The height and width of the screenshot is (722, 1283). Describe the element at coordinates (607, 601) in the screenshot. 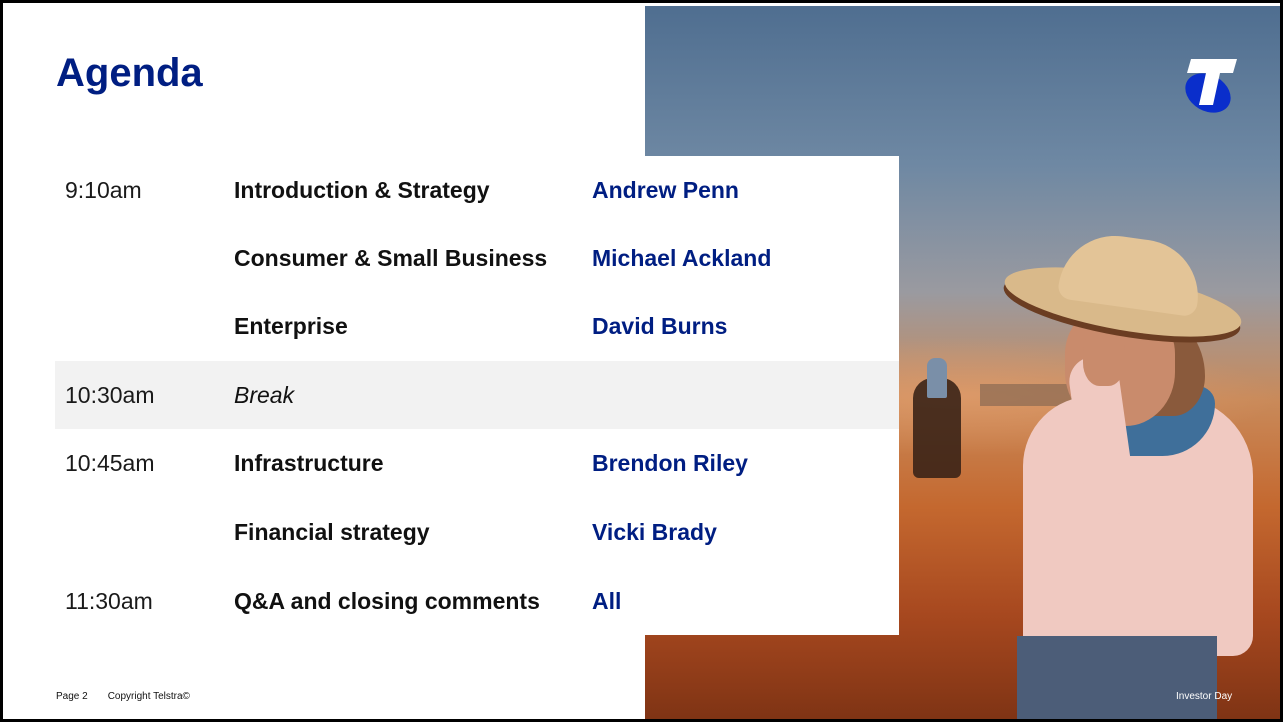

I see `agenda-speaker: All` at that location.